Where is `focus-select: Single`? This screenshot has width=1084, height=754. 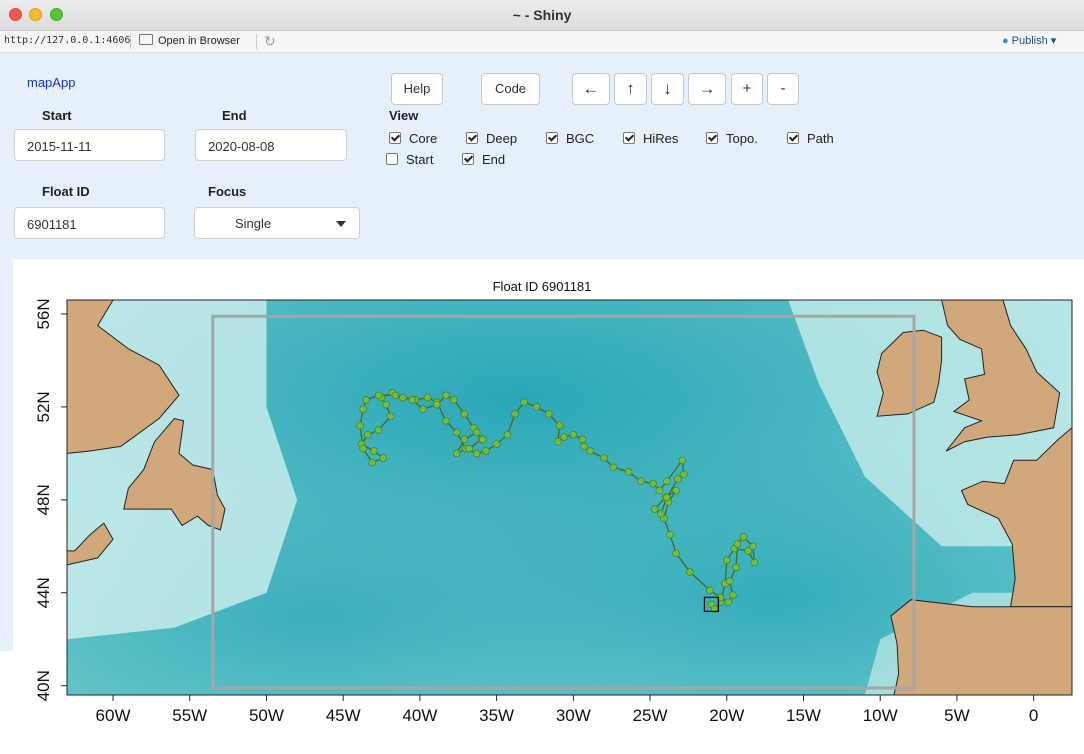
focus-select: Single is located at coordinates (277, 223).